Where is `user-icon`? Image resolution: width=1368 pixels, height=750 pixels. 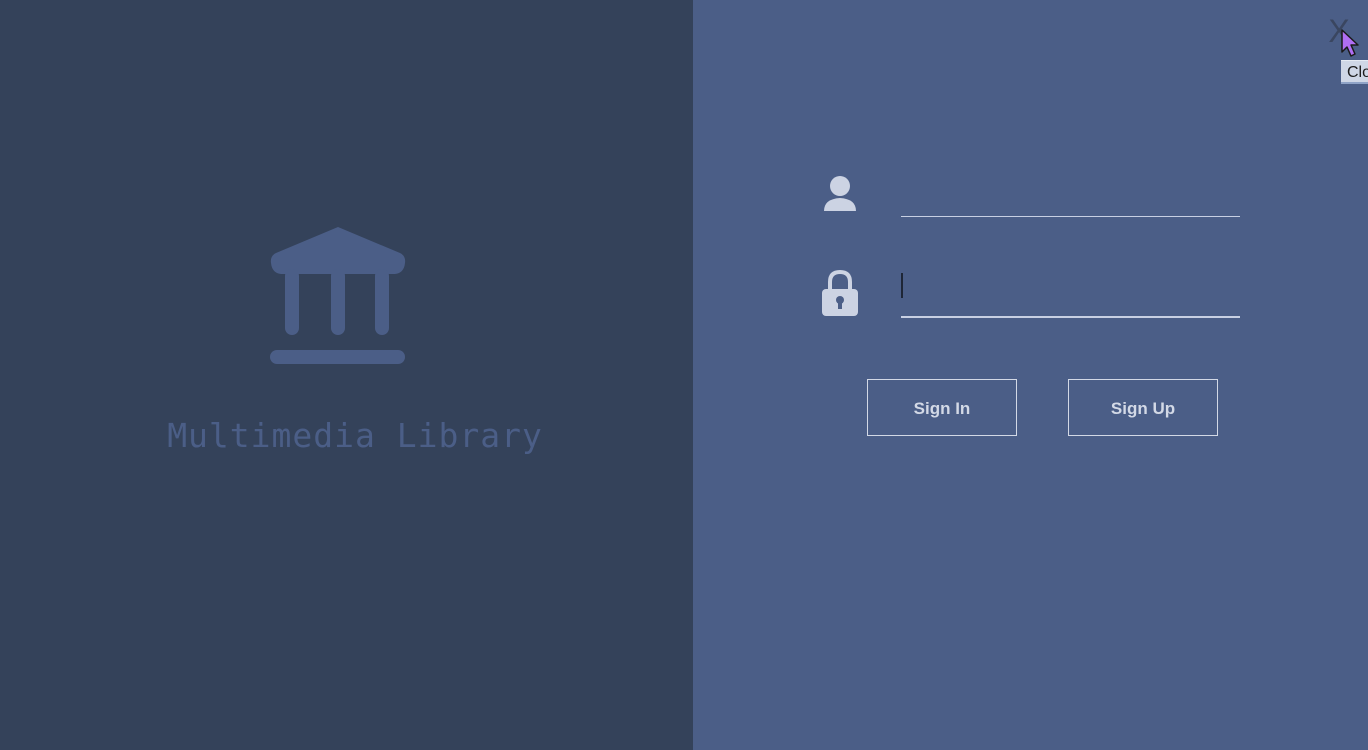
user-icon is located at coordinates (840, 193).